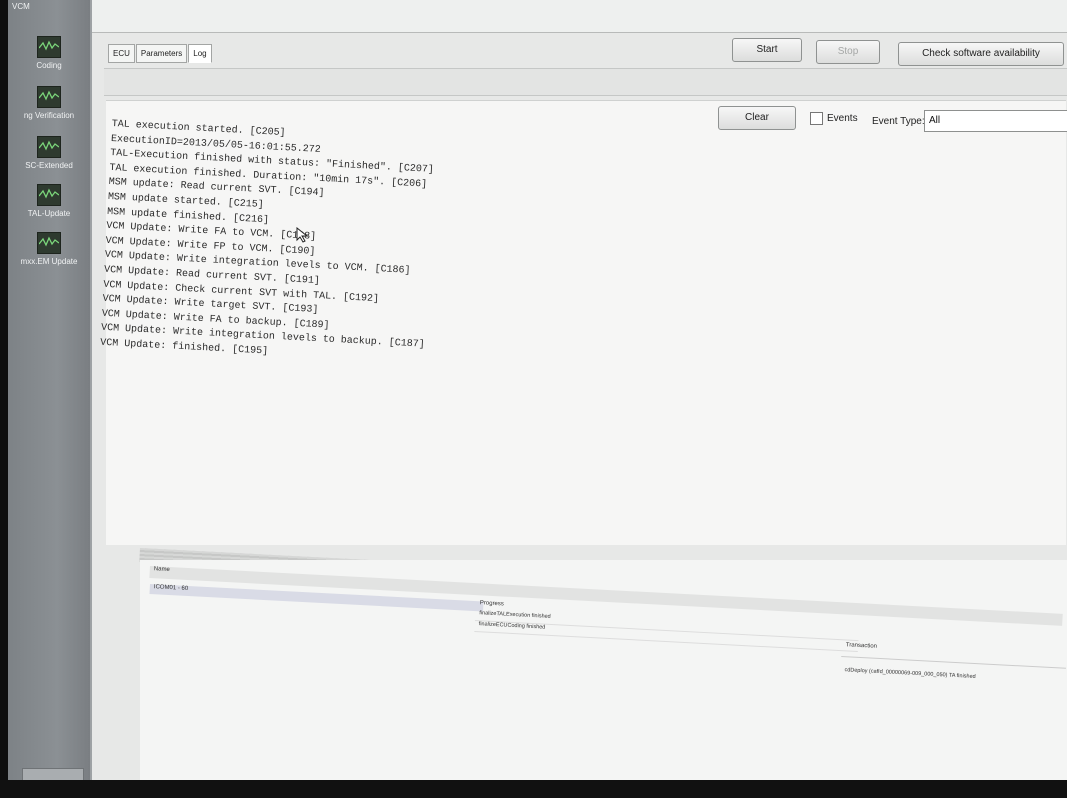 The image size is (1067, 798). Describe the element at coordinates (757, 118) in the screenshot. I see `clear-button: Clear` at that location.